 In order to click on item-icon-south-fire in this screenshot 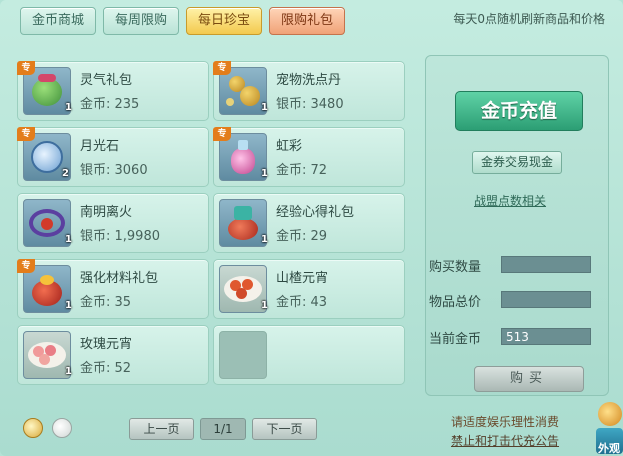, I will do `click(47, 223)`.